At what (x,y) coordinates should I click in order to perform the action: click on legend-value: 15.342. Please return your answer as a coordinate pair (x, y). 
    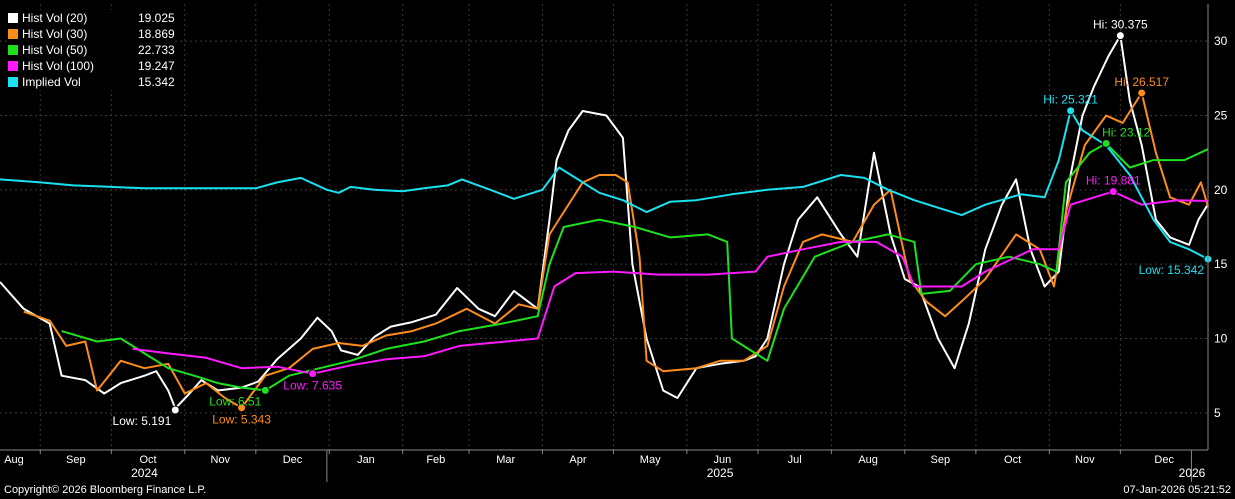
    Looking at the image, I should click on (156, 82).